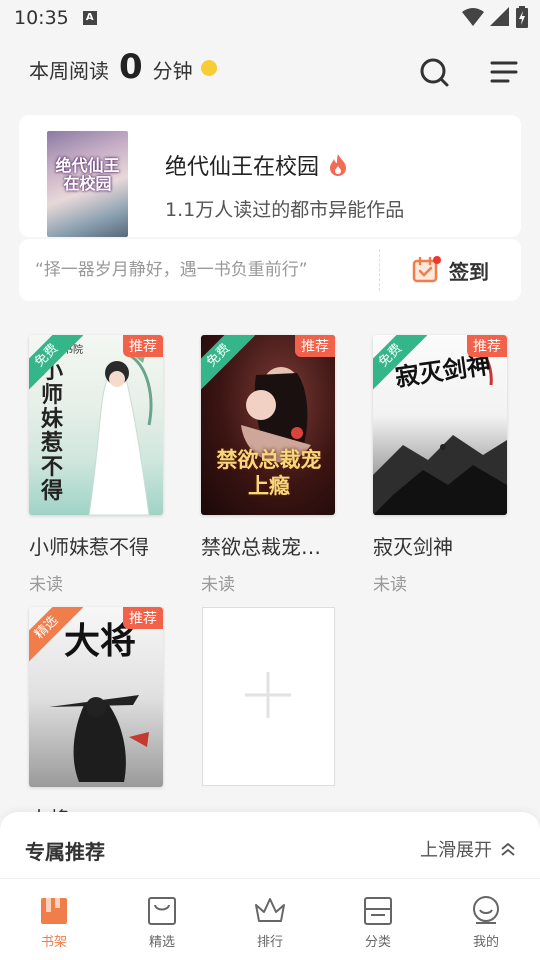 The image size is (540, 960). I want to click on featured-title-row: 绝代仙王在校园, so click(257, 165).